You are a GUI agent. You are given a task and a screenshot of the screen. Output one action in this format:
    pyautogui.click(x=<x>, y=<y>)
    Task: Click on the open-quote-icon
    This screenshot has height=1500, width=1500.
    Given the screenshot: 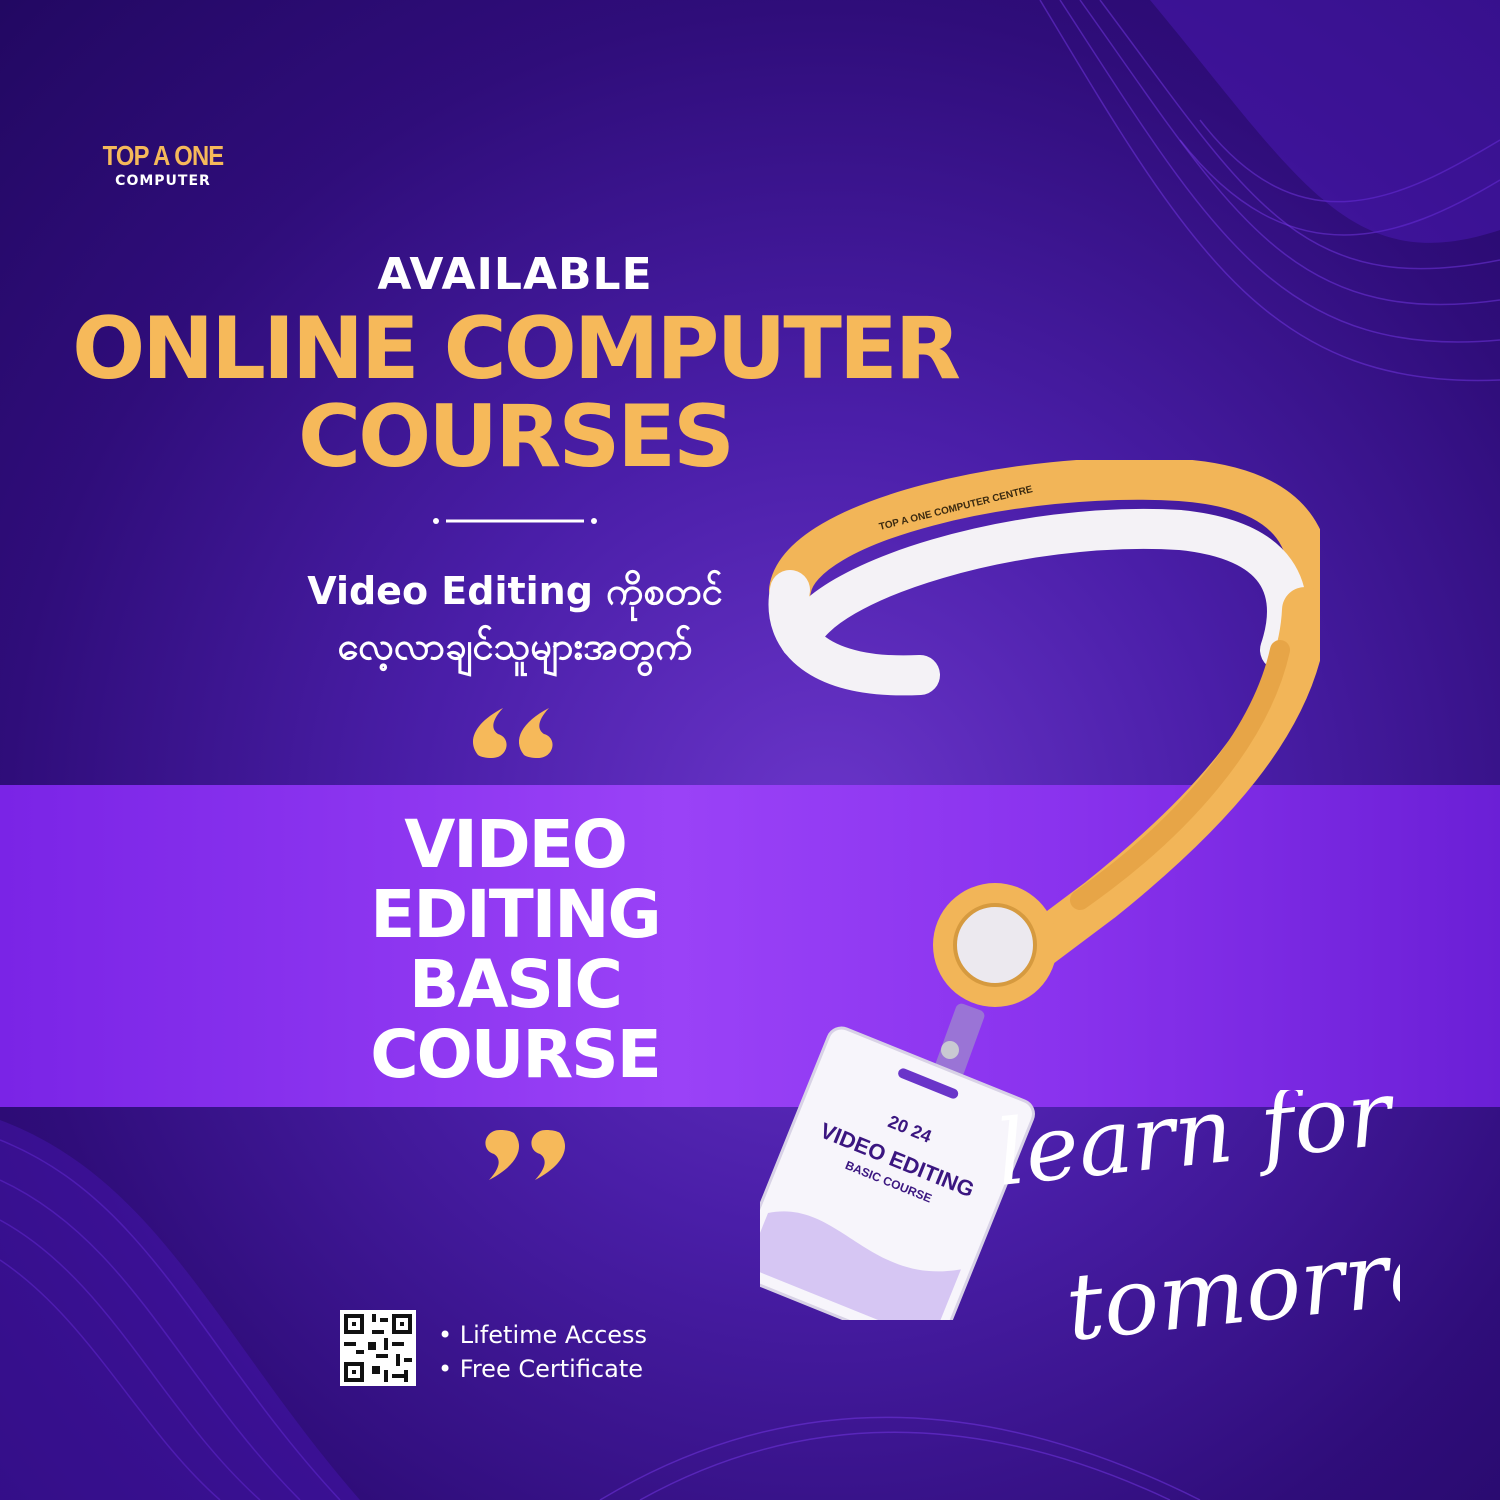 What is the action you would take?
    pyautogui.click(x=512, y=733)
    